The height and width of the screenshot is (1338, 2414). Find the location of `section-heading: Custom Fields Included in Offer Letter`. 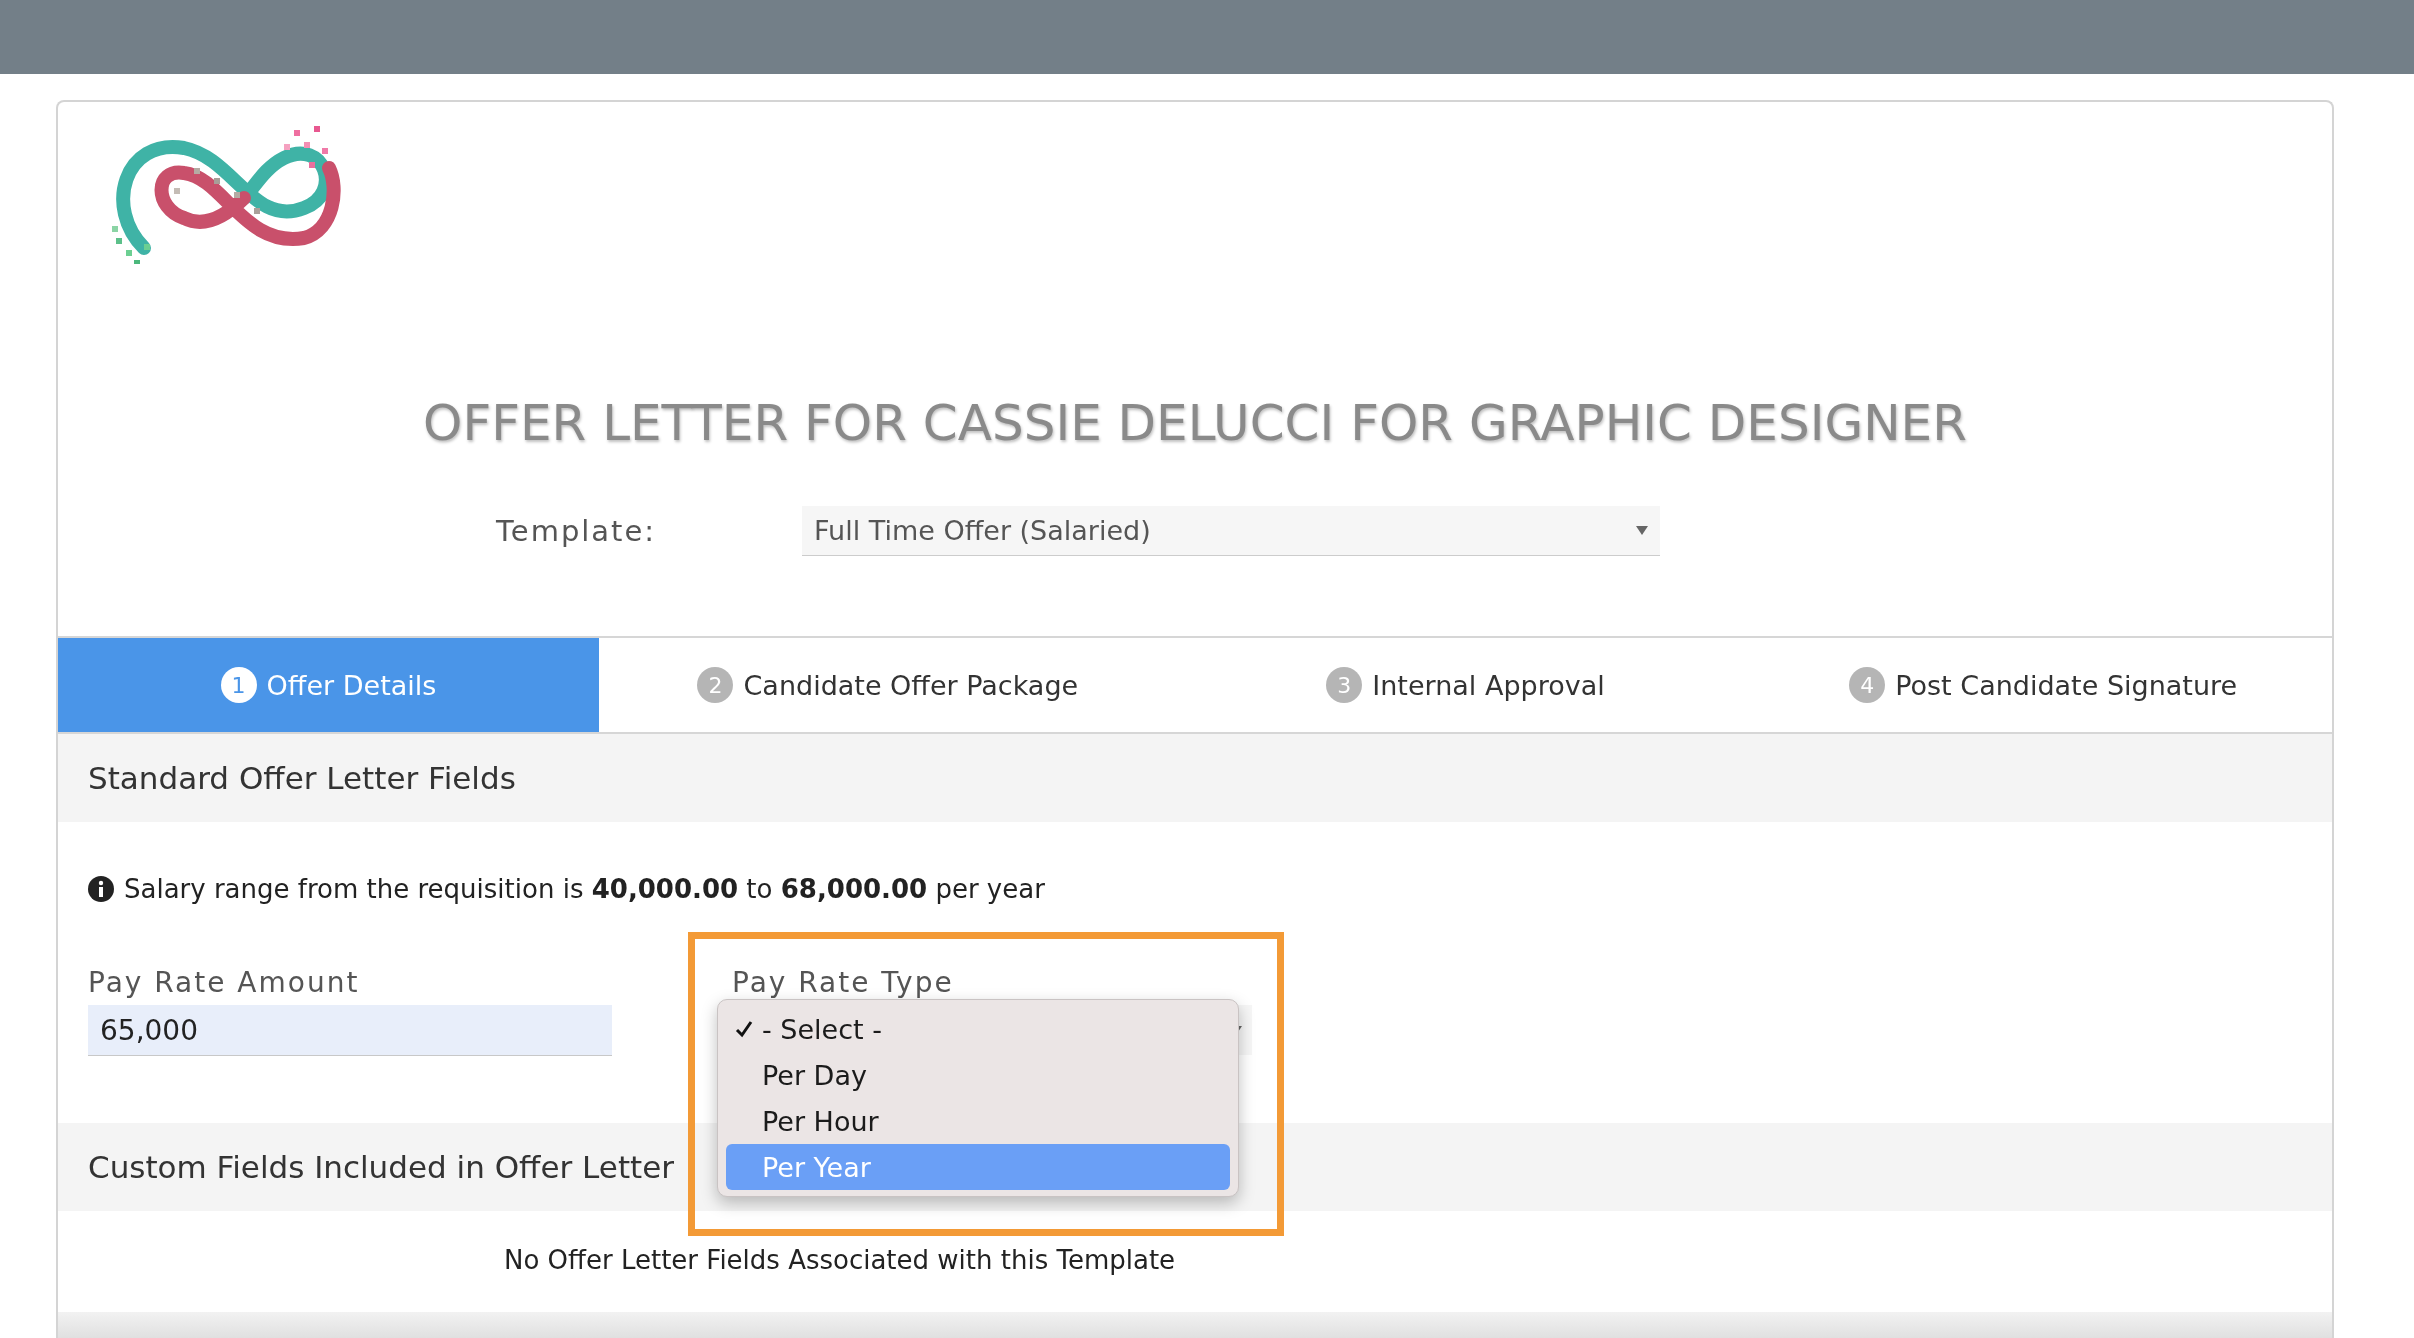

section-heading: Custom Fields Included in Offer Letter is located at coordinates (381, 1167).